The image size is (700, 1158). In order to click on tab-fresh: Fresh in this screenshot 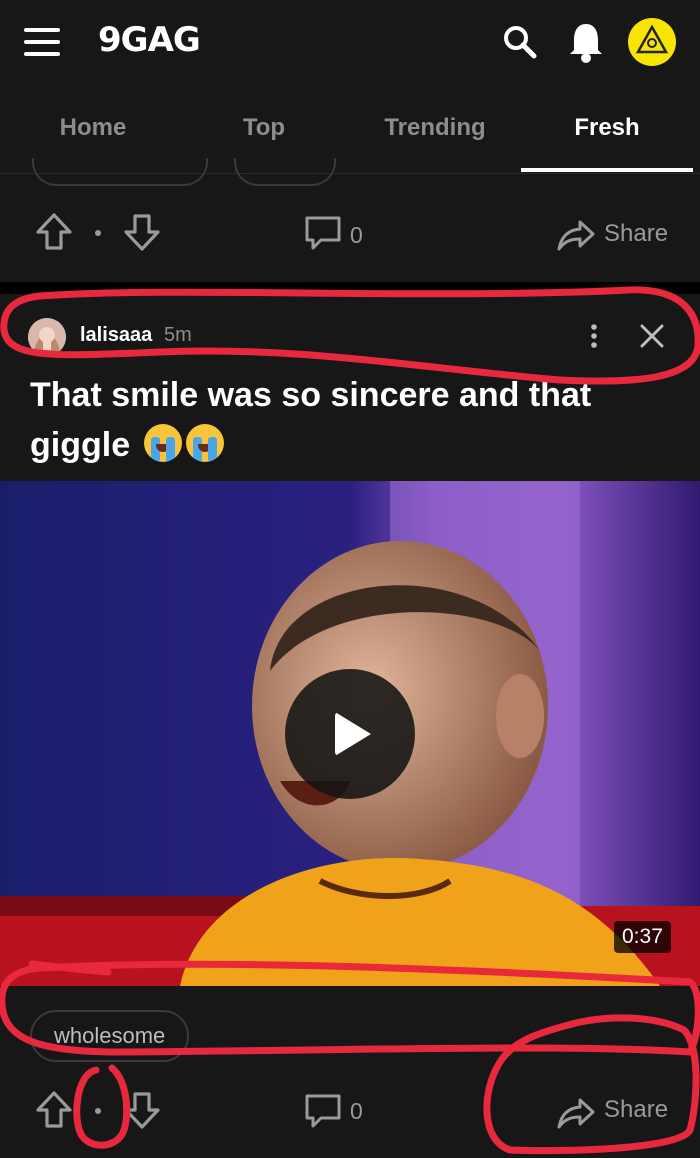, I will do `click(607, 128)`.